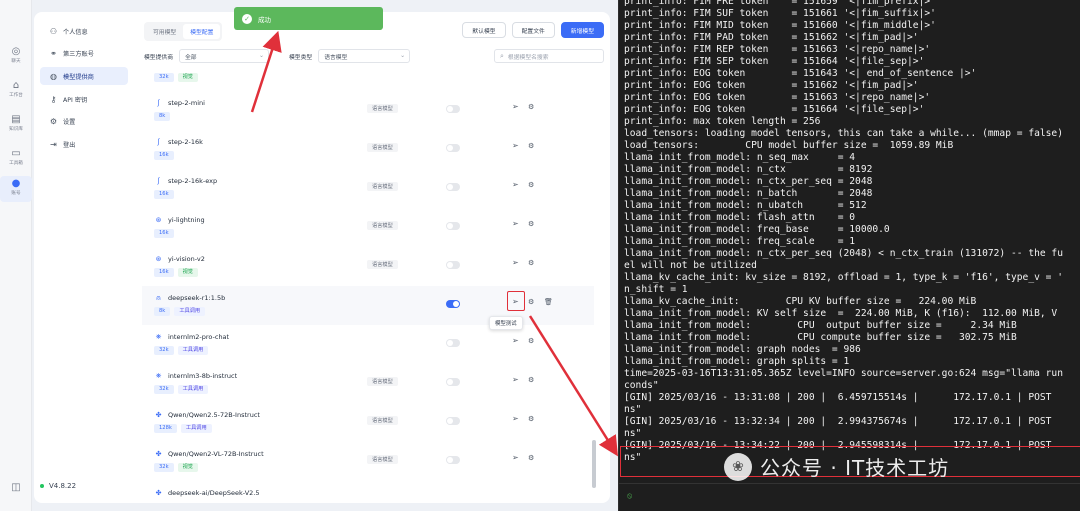 The height and width of the screenshot is (511, 1080). I want to click on model-row: ⊛ yi-vision-v2 16k 视觉 语言模型 ➢ ⚙, so click(368, 266).